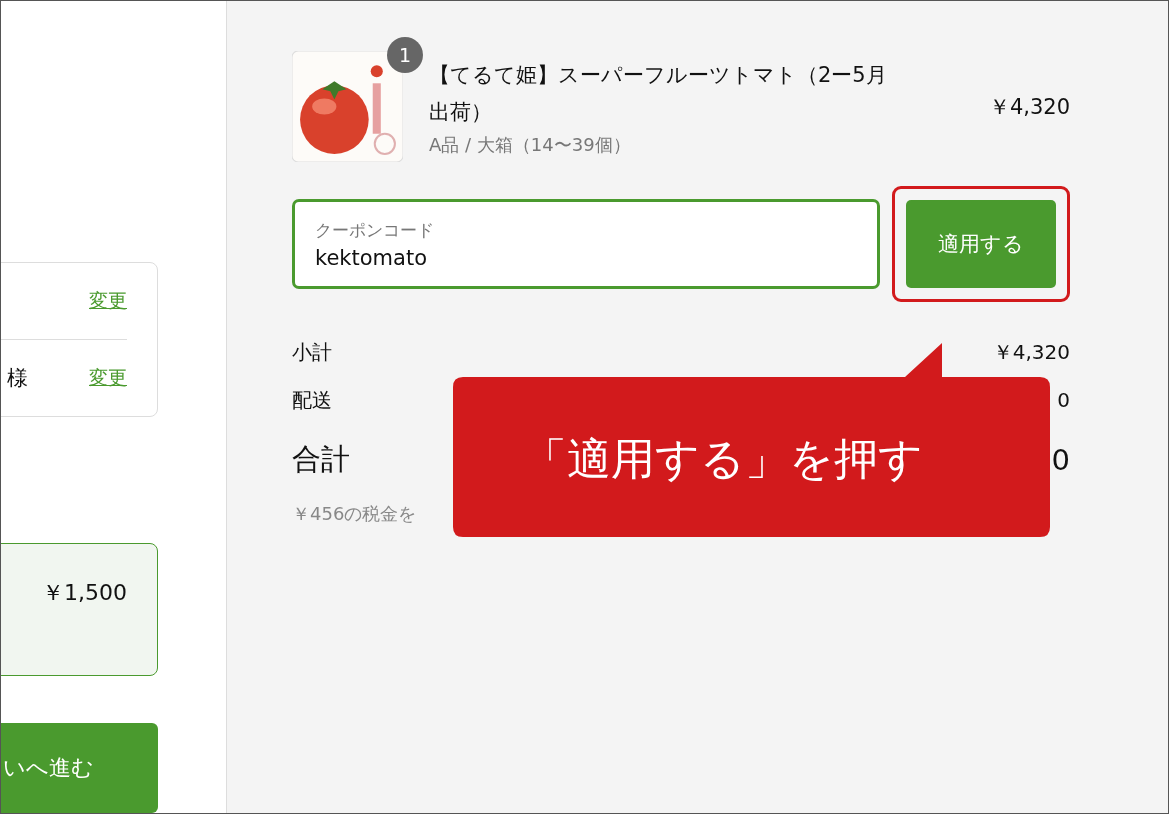 The width and height of the screenshot is (1169, 814). I want to click on tax-note: ￥456の税金を, so click(355, 514).